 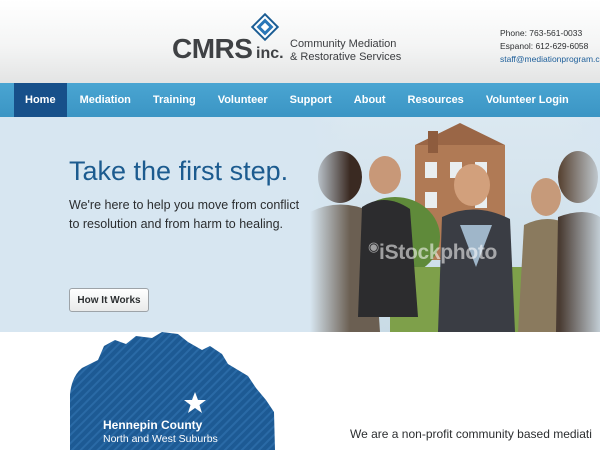 I want to click on contact-phone: Phone: 763-561-0033, so click(x=541, y=33).